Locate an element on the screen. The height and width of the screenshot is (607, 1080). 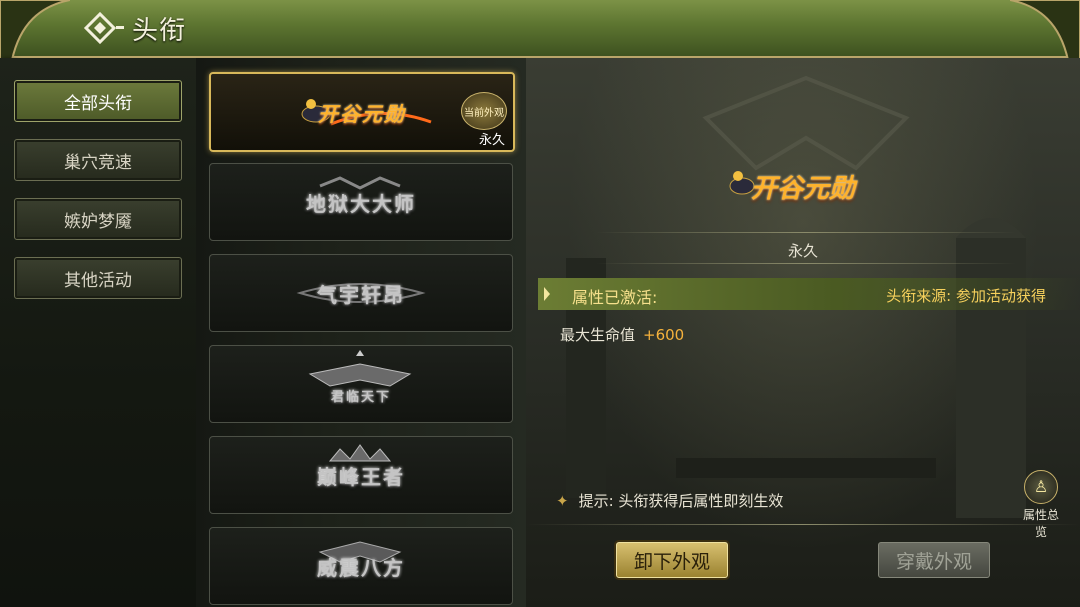
sidebar-item-nest-race: 巢穴竞速 is located at coordinates (98, 160).